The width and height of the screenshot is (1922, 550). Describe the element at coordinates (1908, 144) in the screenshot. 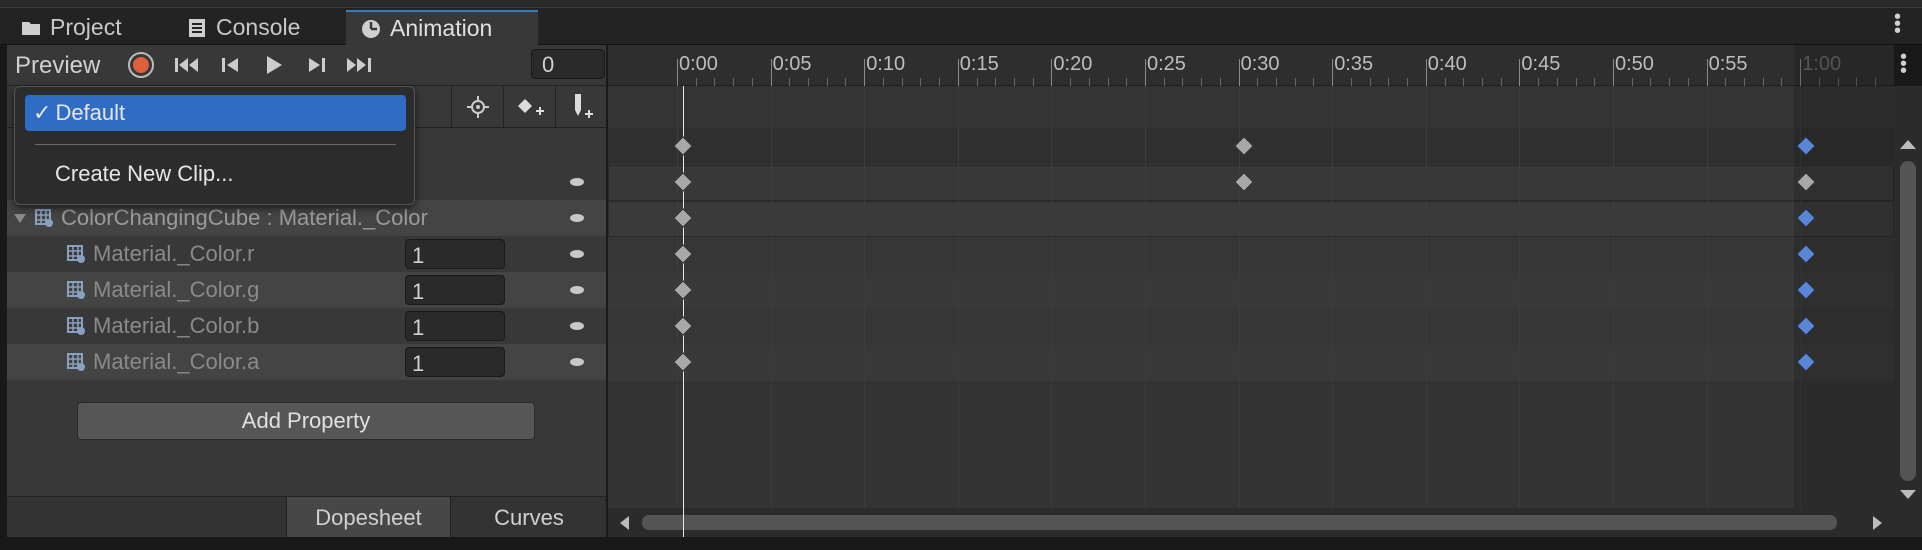

I see `scroll-up-icon` at that location.